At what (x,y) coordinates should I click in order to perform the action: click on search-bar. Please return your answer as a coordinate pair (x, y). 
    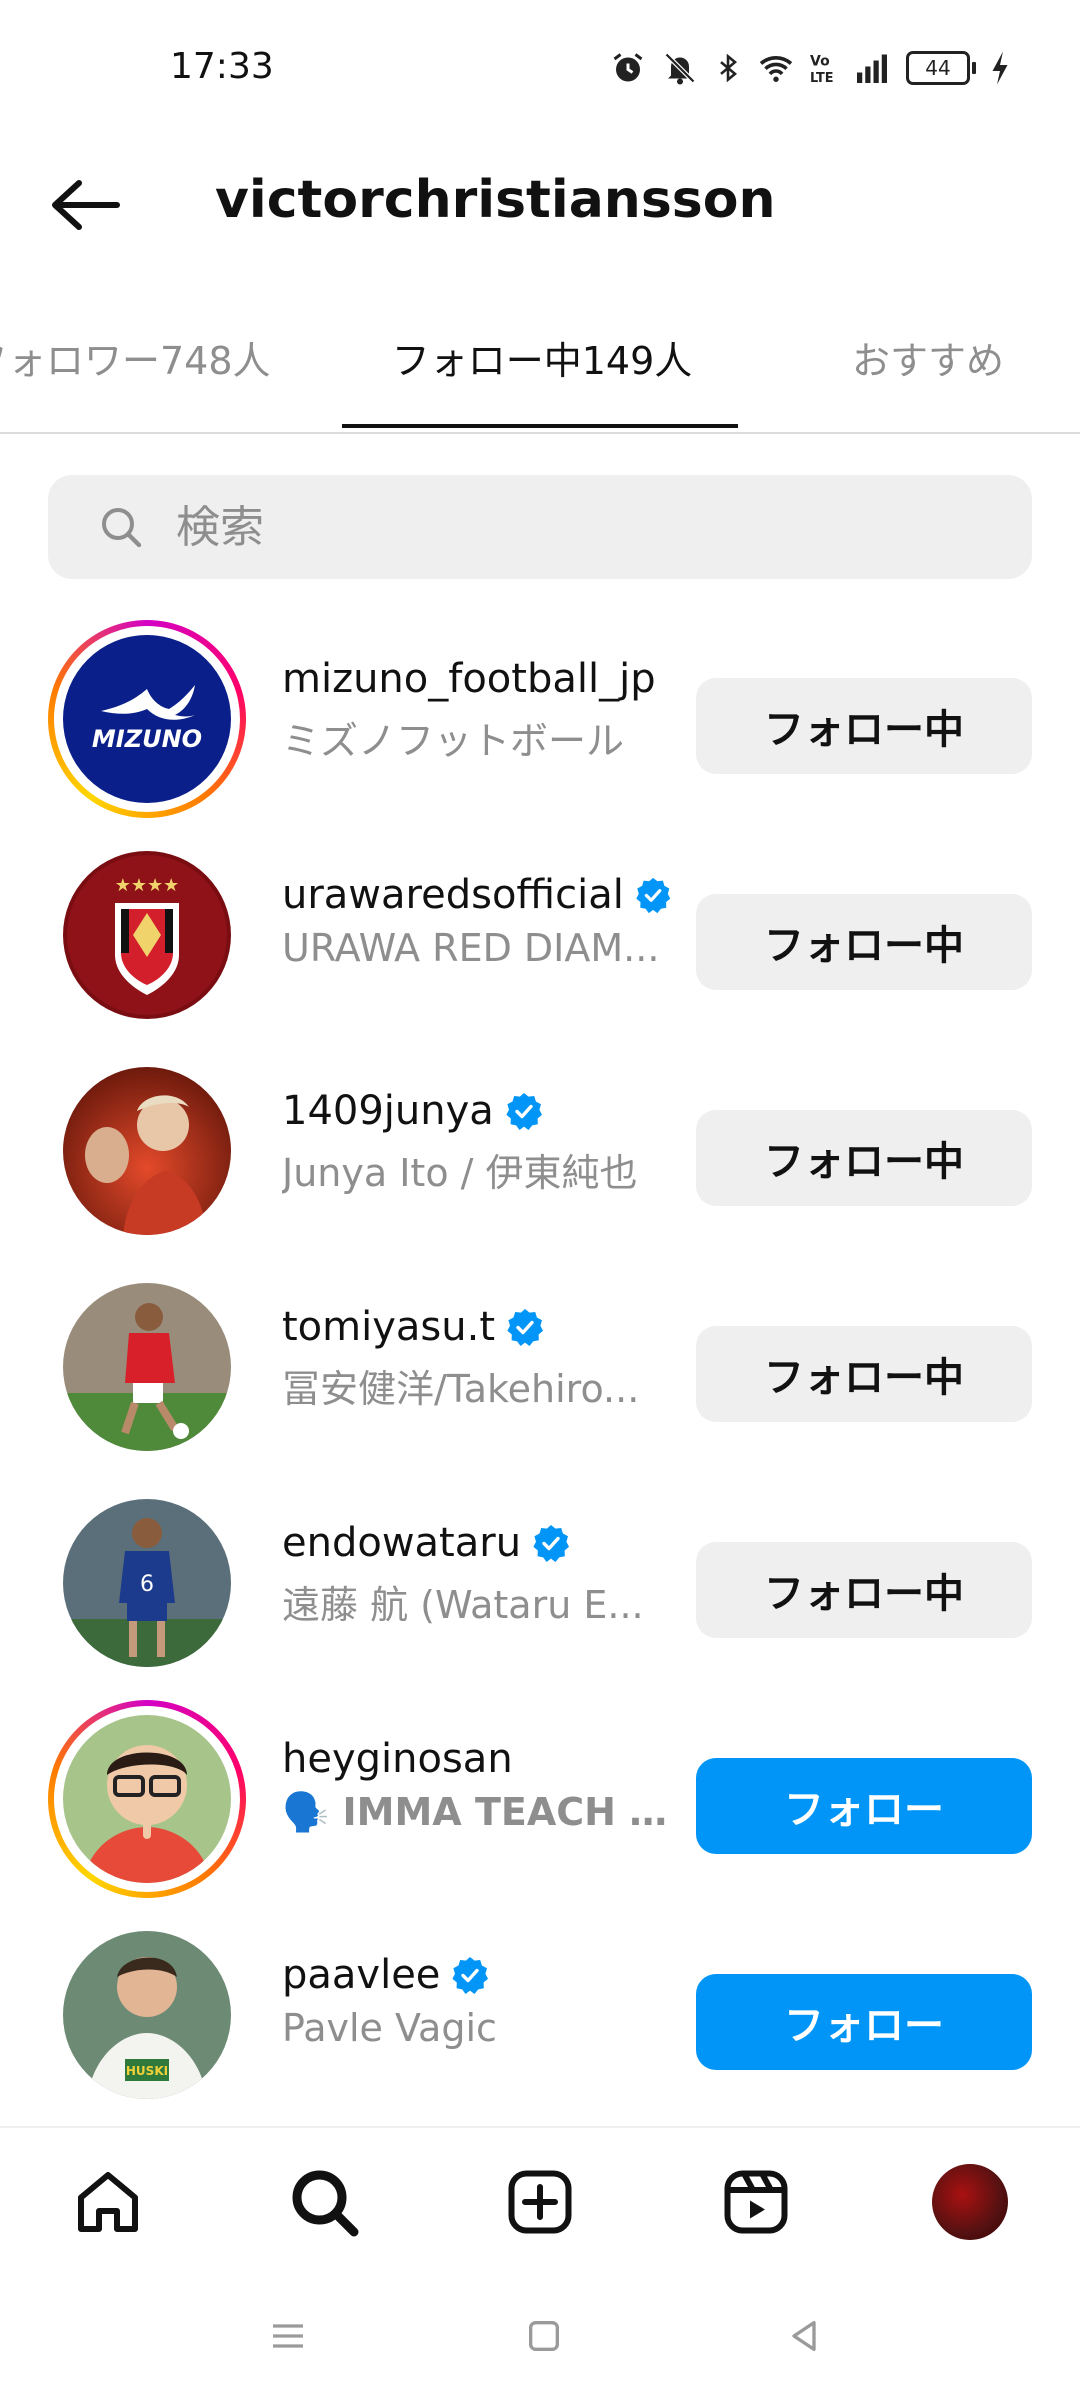
    Looking at the image, I should click on (540, 527).